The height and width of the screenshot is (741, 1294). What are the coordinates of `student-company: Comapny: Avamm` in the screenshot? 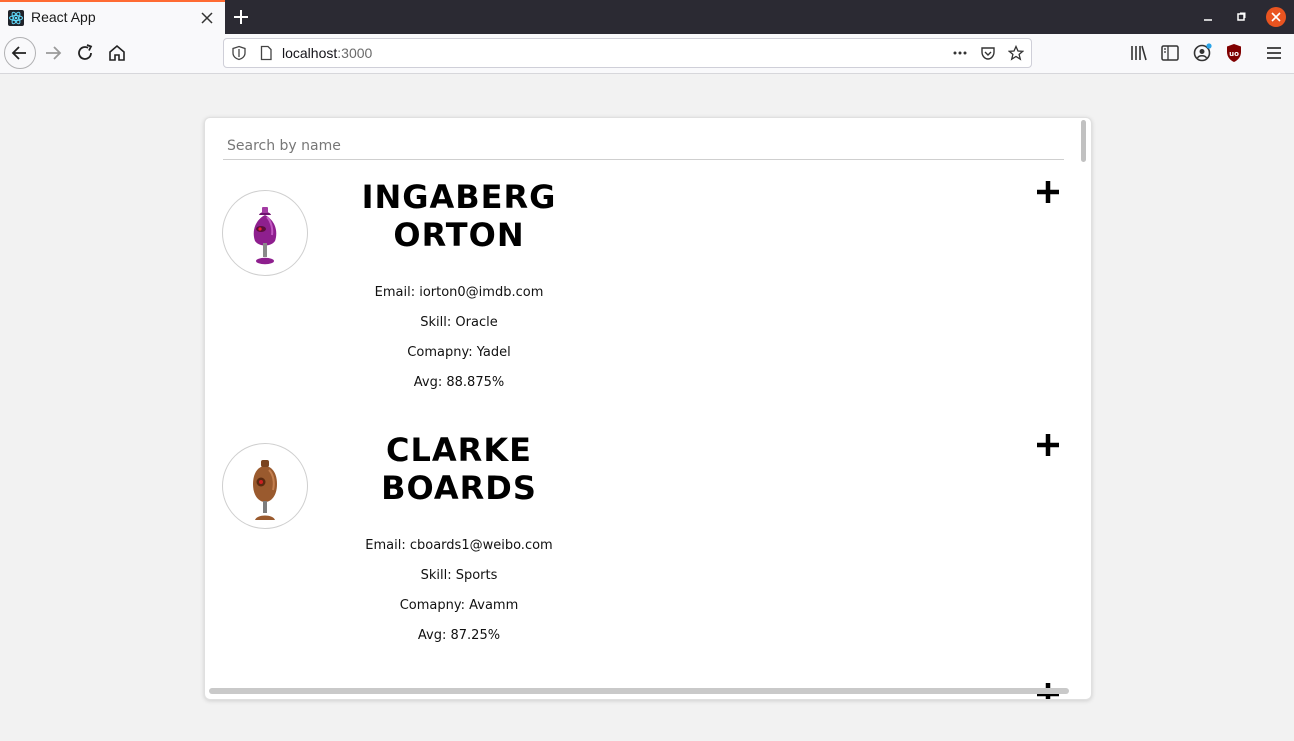 It's located at (459, 605).